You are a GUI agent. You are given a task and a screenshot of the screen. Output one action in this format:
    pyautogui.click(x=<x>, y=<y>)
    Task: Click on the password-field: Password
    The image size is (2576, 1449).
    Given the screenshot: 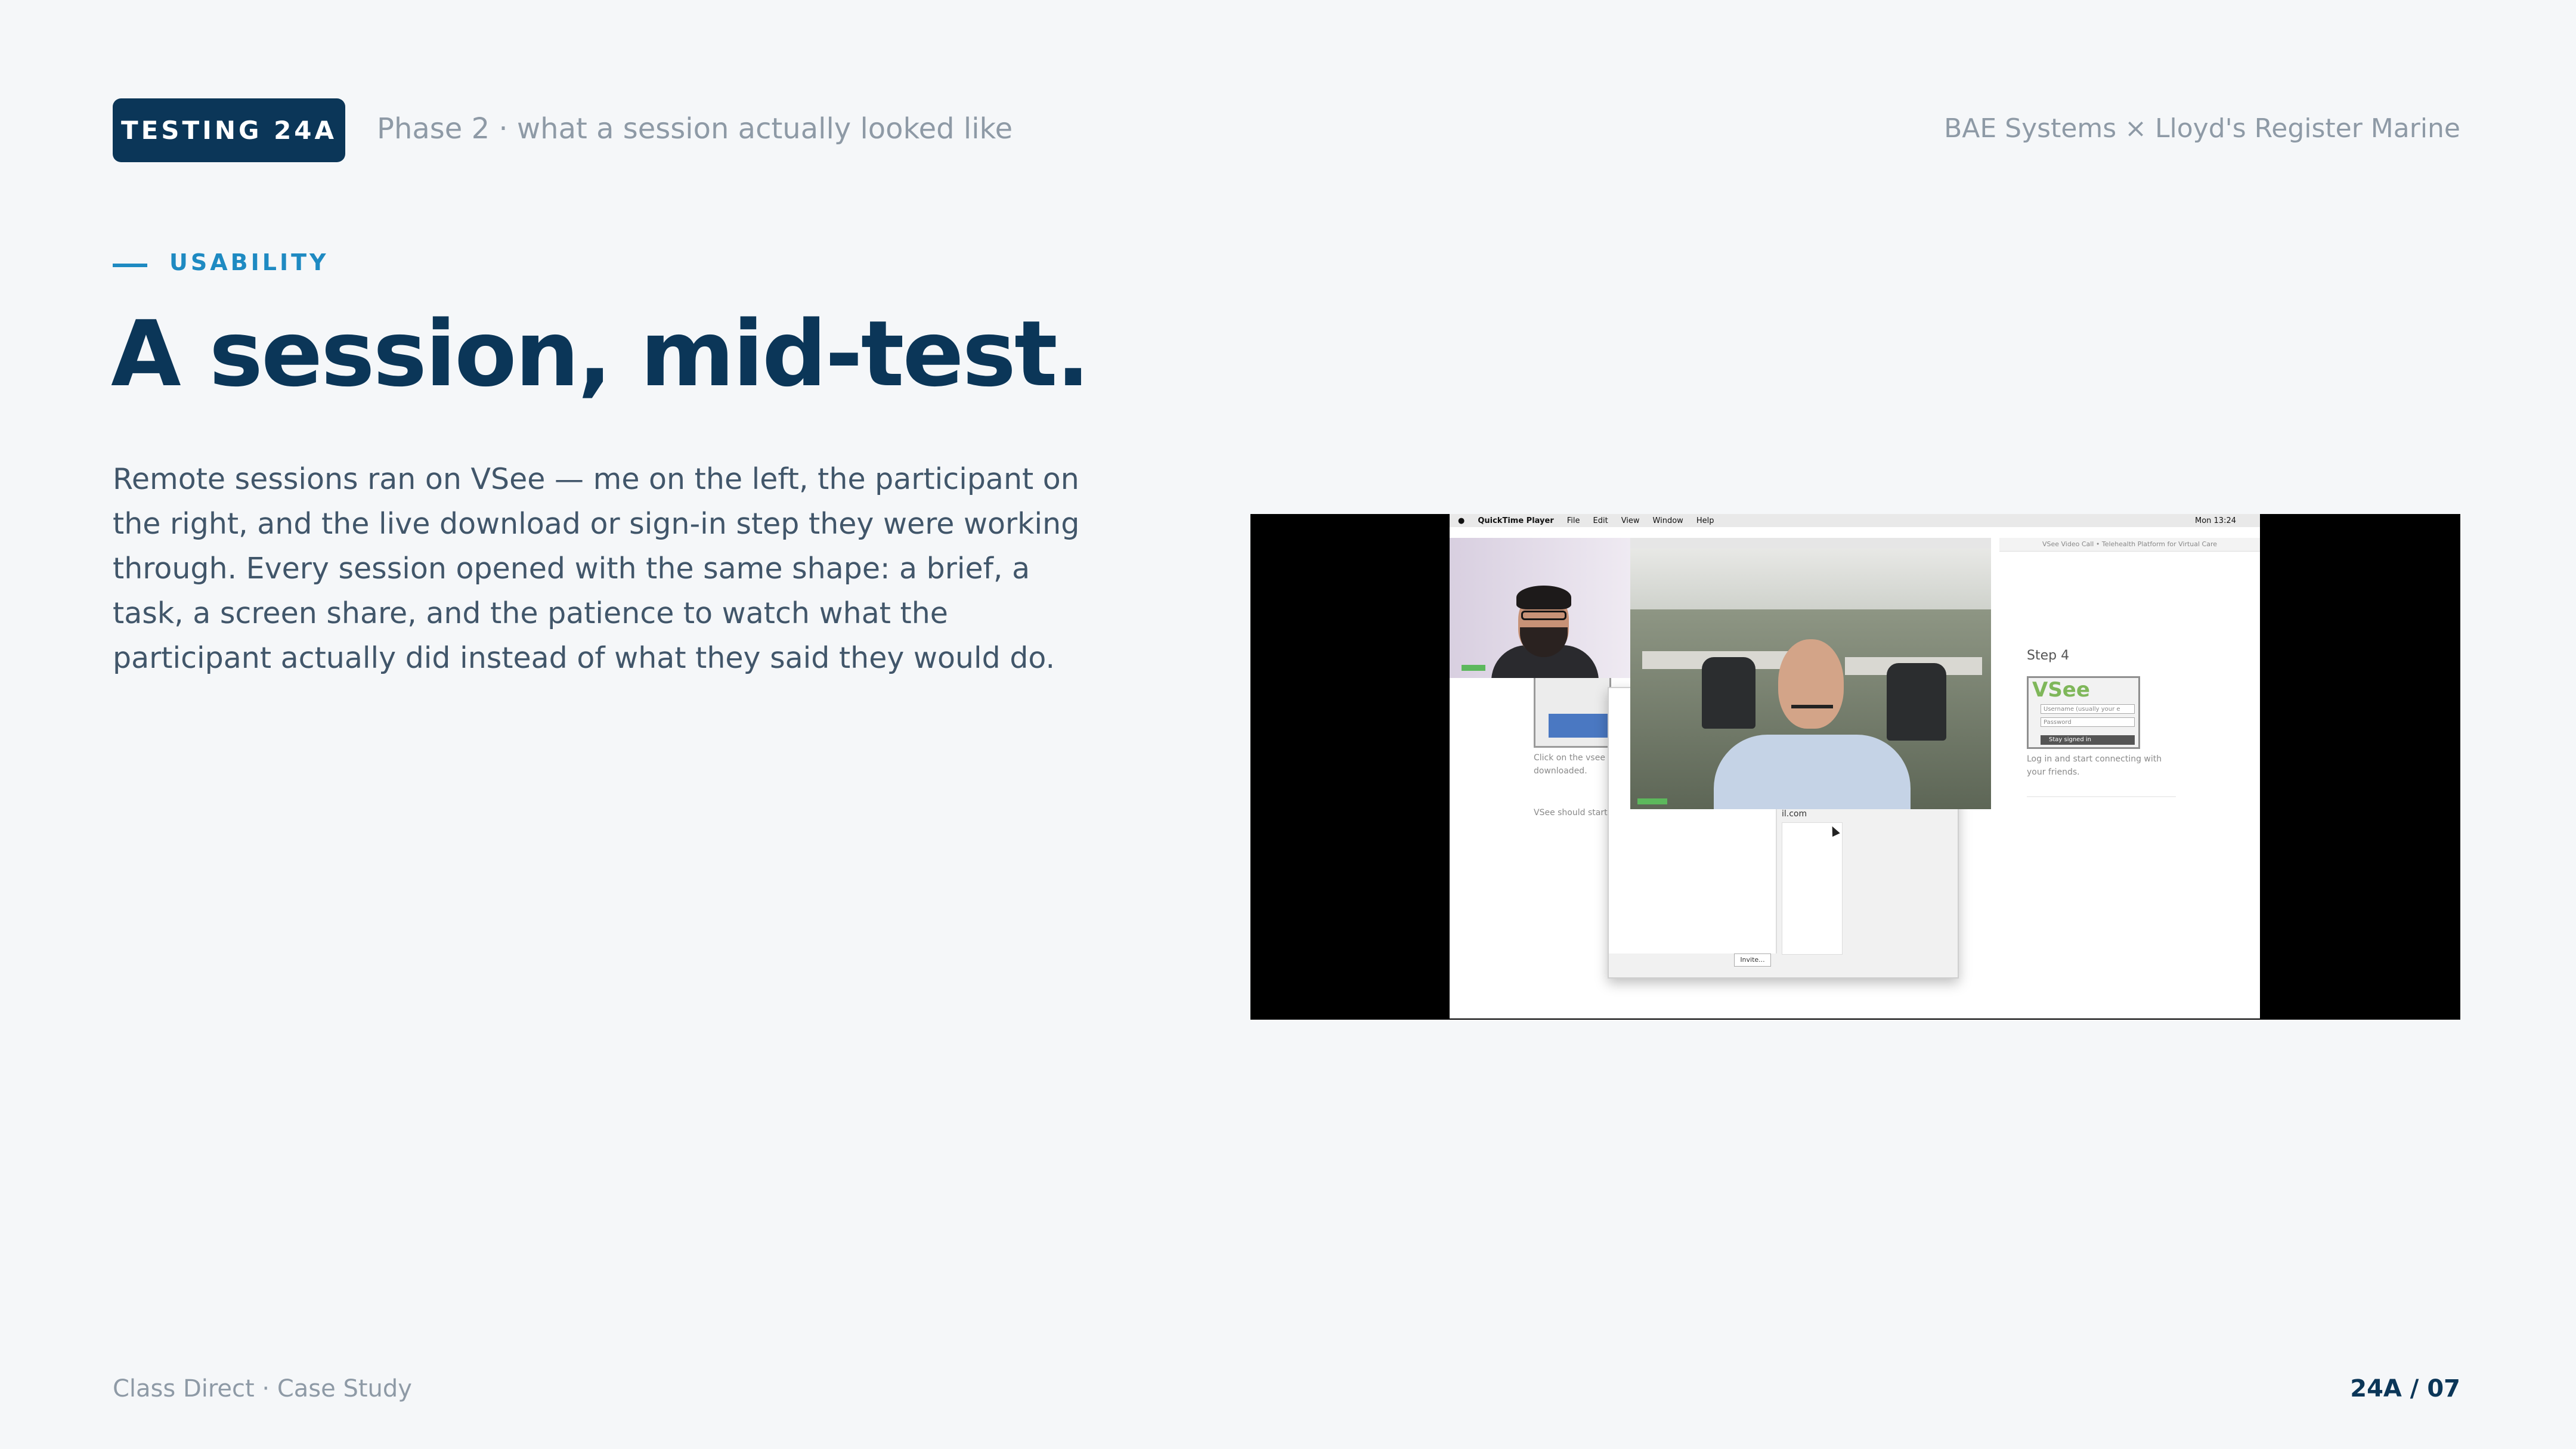 What is the action you would take?
    pyautogui.click(x=2088, y=722)
    